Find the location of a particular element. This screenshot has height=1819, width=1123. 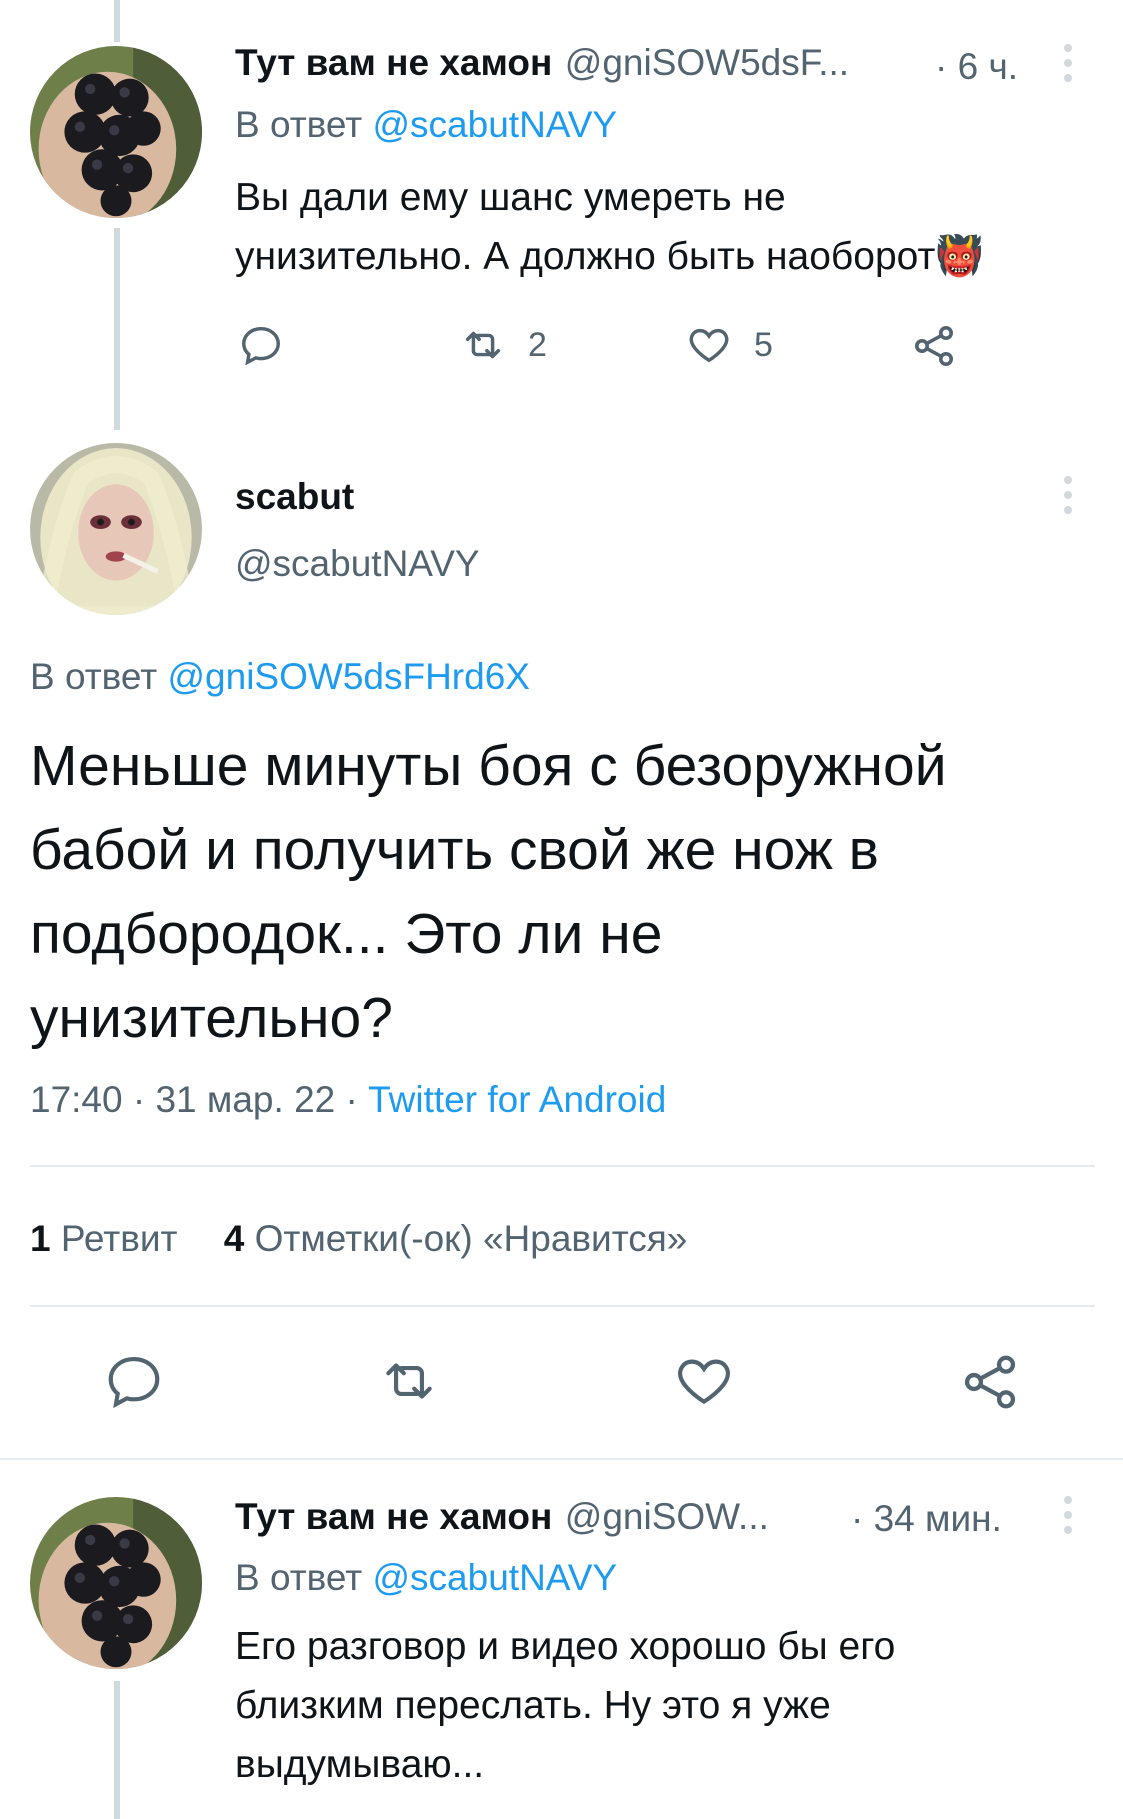

tweet3-text-line: близким переслать. Ну это я уже is located at coordinates (533, 1705).